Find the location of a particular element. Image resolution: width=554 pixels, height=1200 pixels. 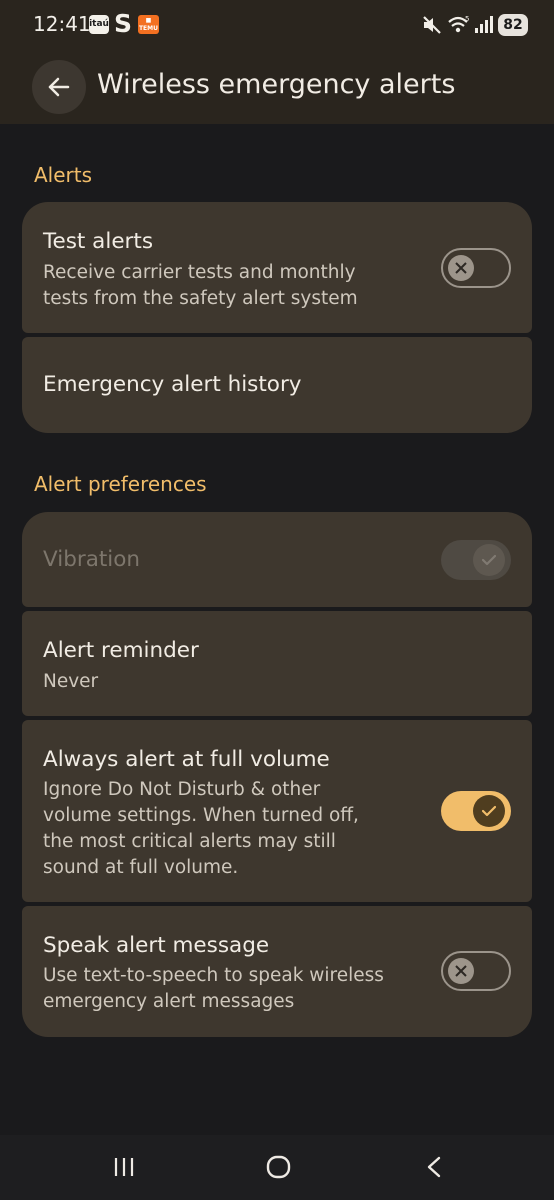

back-icon is located at coordinates (434, 1167).